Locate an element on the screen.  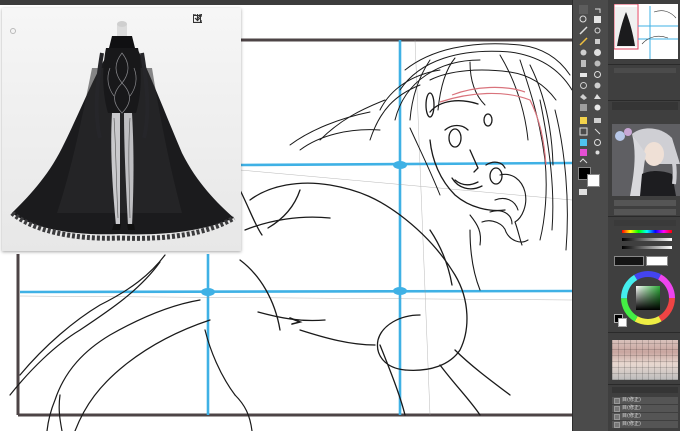
auto-action-icon is located at coordinates (597, 120).